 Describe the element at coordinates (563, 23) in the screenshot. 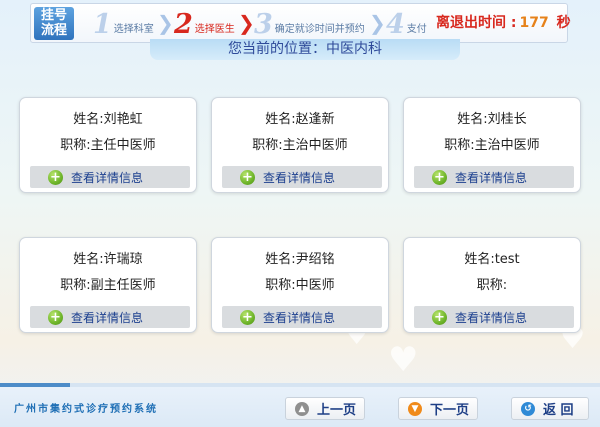

I see `countdown-unit: 秒` at that location.